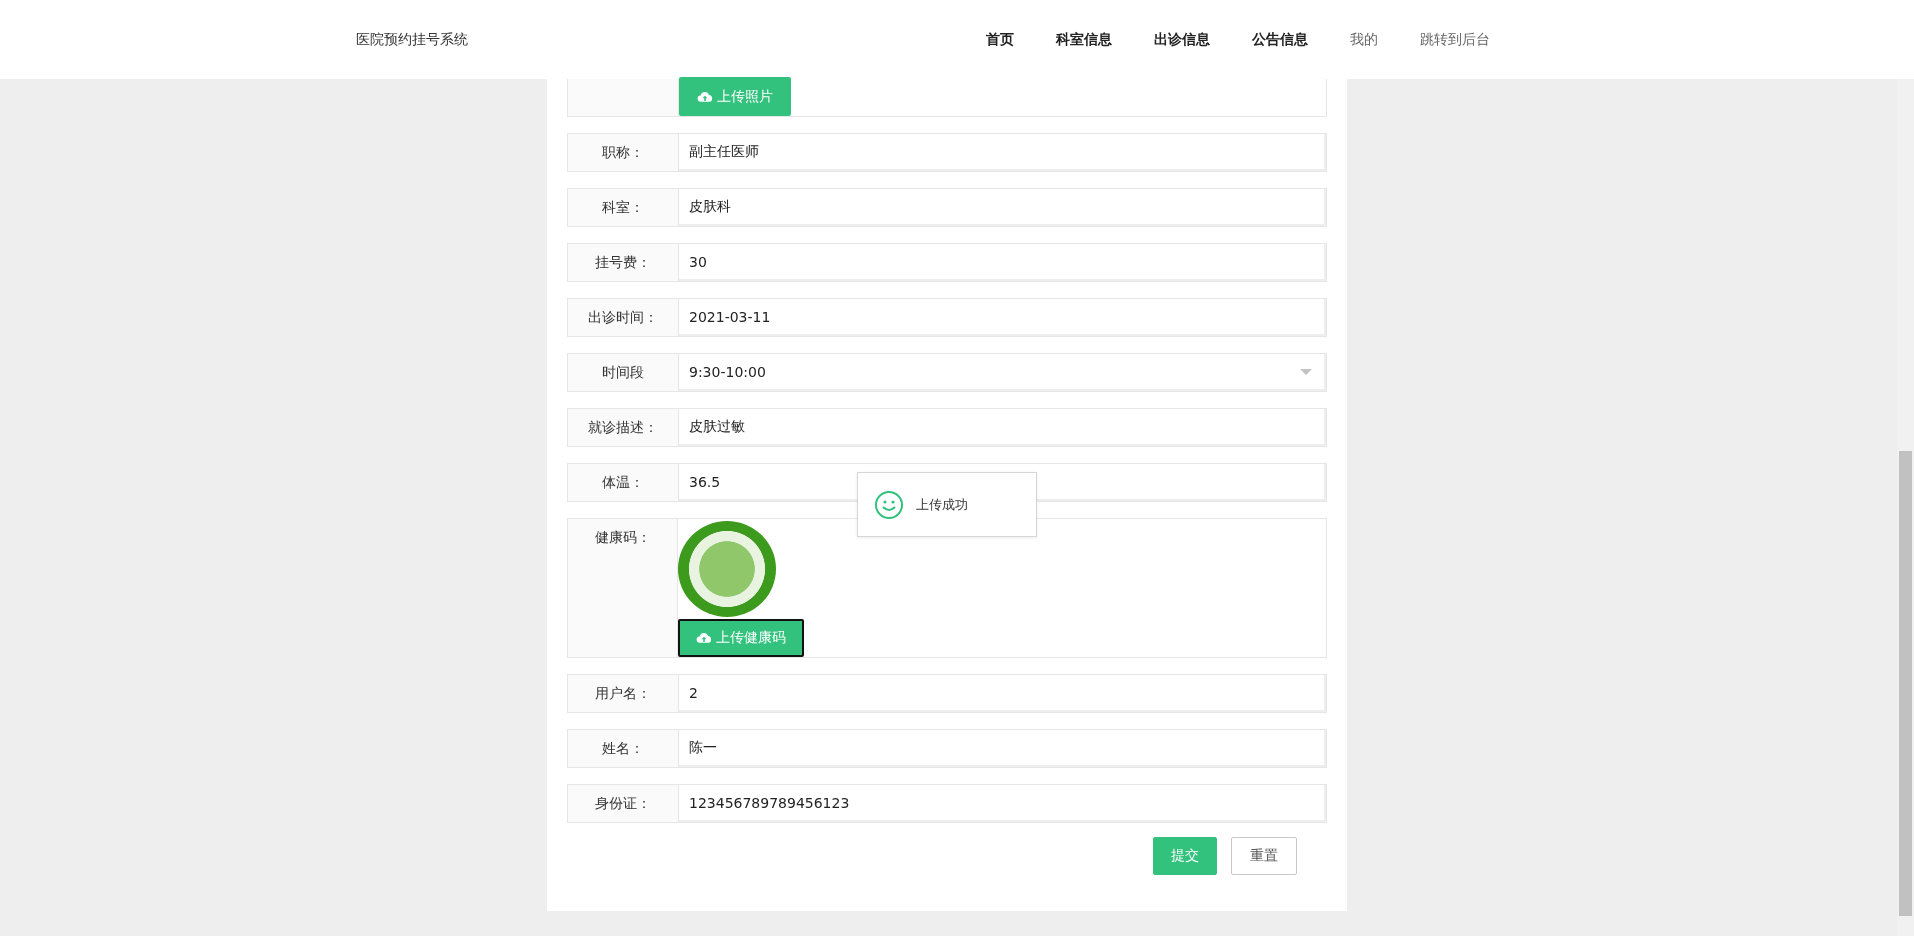  I want to click on field-label: 就诊描述：, so click(623, 427).